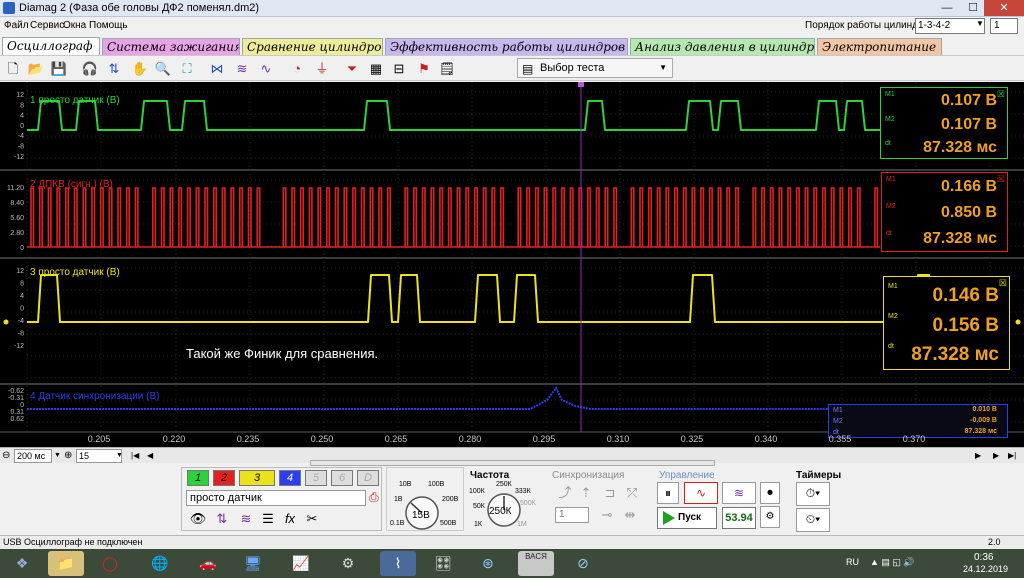  Describe the element at coordinates (198, 478) in the screenshot. I see `channel-button-1: 1` at that location.